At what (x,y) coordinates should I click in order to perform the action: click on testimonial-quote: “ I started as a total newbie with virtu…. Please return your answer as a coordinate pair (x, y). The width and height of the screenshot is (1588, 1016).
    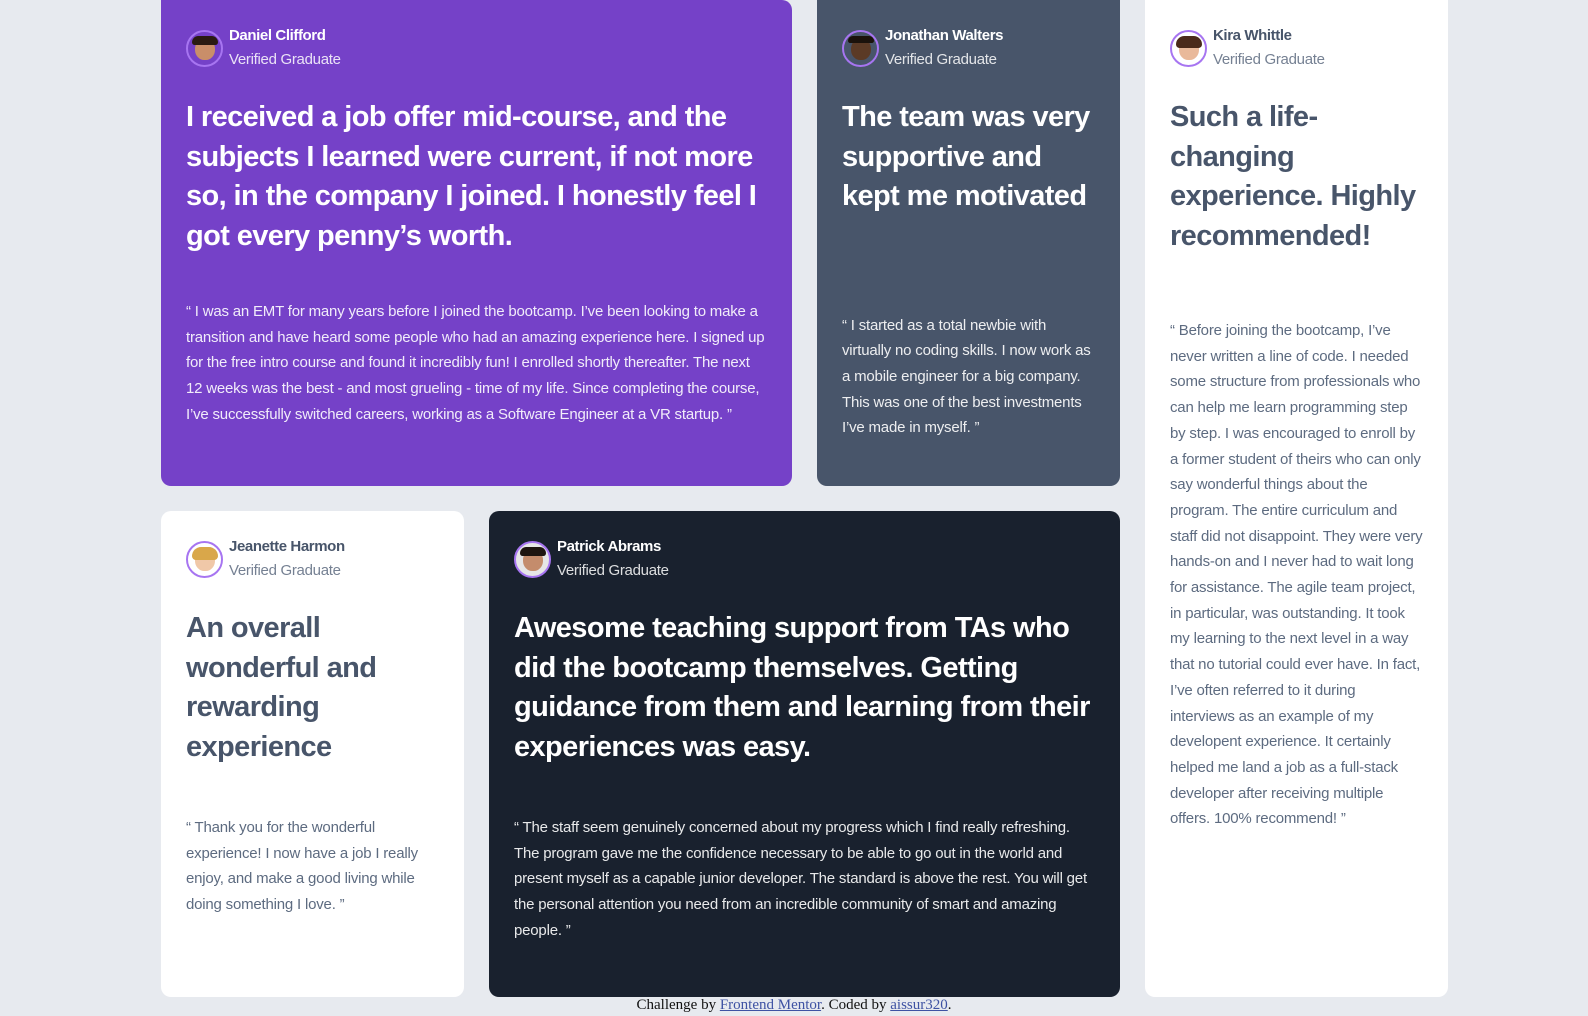
    Looking at the image, I should click on (966, 376).